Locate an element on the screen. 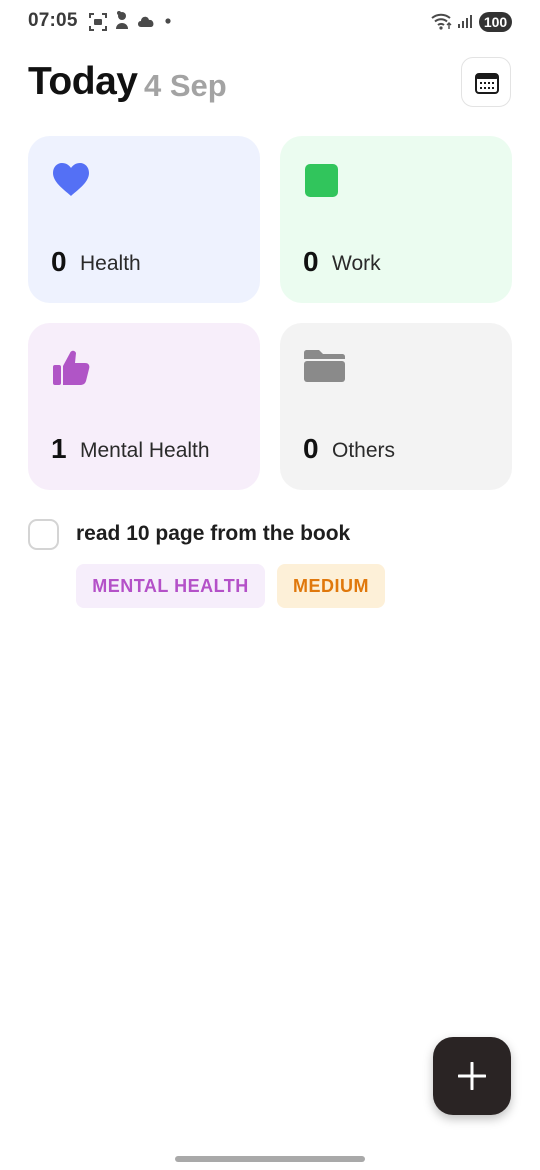 Image resolution: width=540 pixels, height=1170 pixels. battery-indicator: 100 is located at coordinates (495, 22).